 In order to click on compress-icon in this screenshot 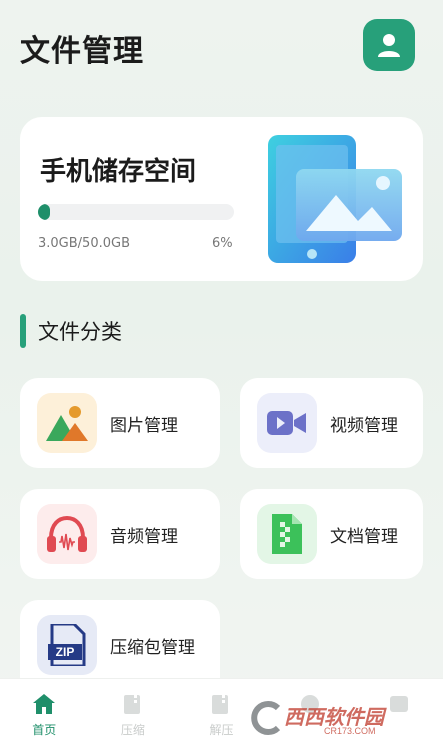, I will do `click(131, 704)`.